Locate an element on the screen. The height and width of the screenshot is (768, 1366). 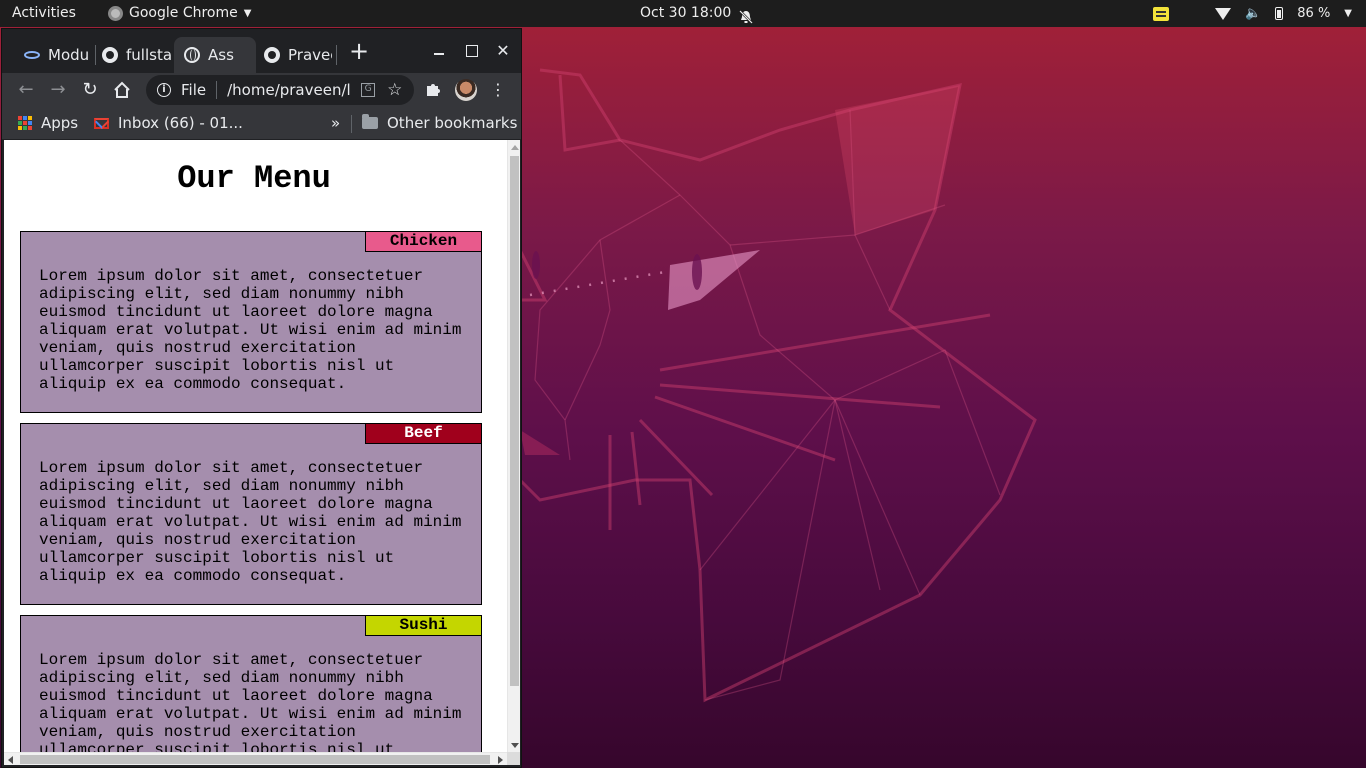
bookmarks-overflow-button: » is located at coordinates (335, 123).